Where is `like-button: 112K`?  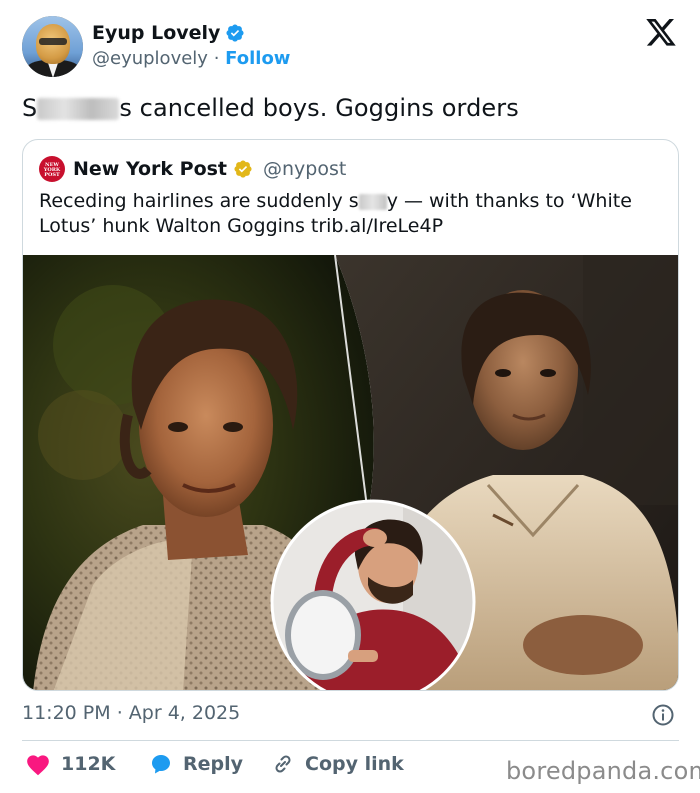 like-button: 112K is located at coordinates (70, 764).